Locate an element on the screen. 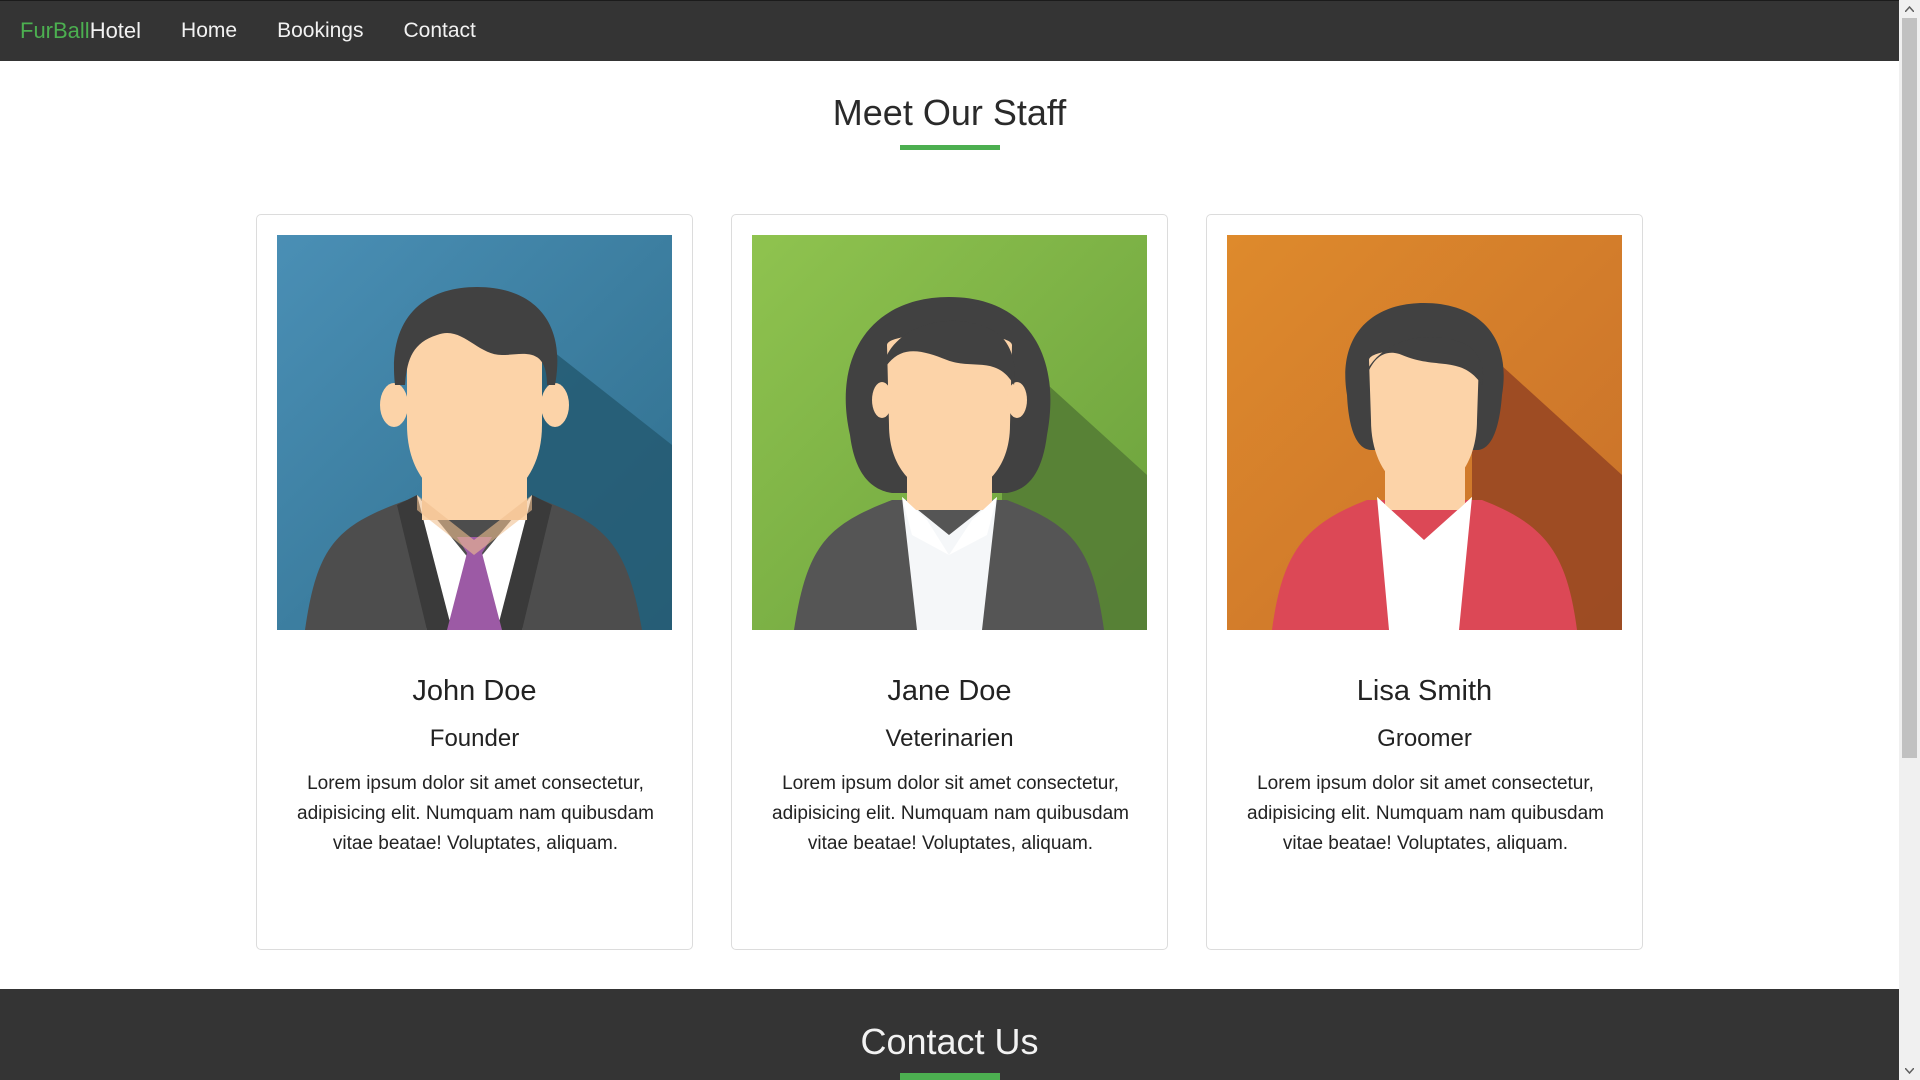  contact-section: Contact Us is located at coordinates (949, 1034).